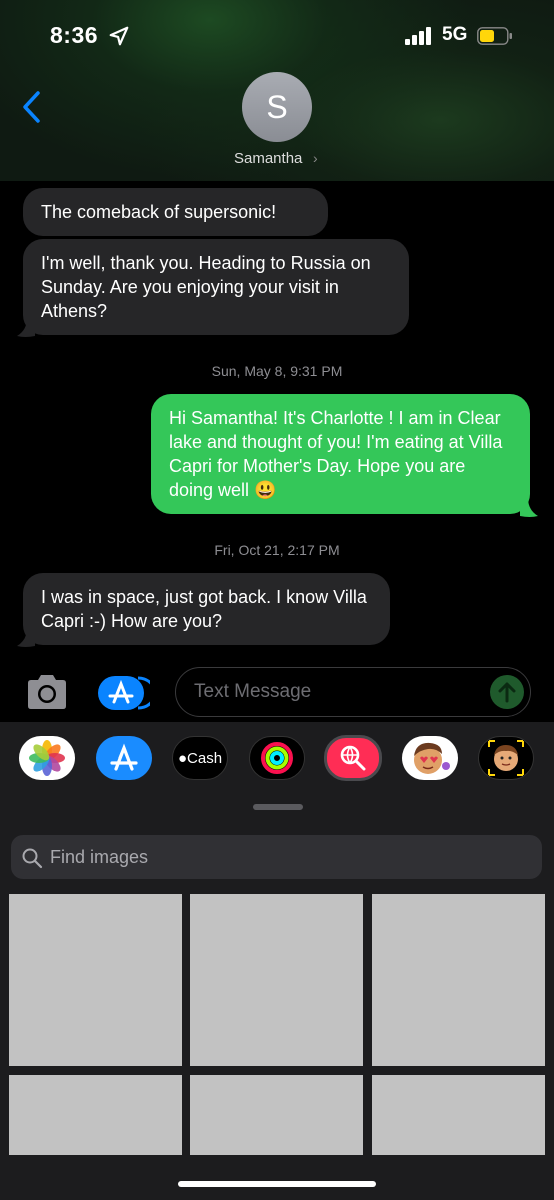  What do you see at coordinates (420, 36) in the screenshot?
I see `cellular-signal-icon` at bounding box center [420, 36].